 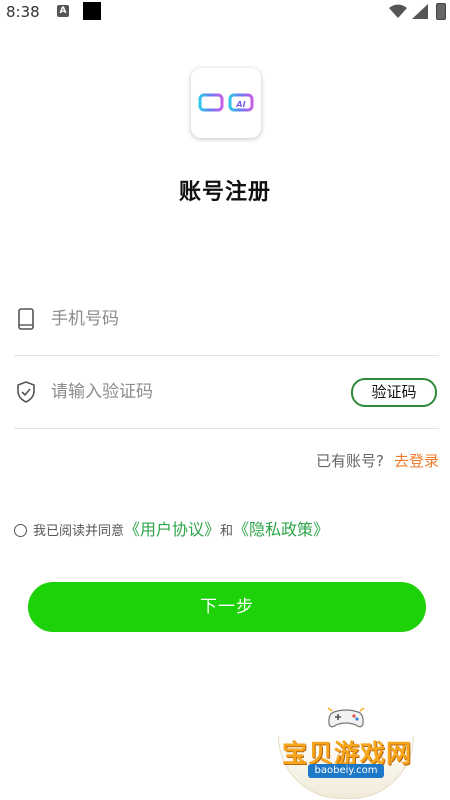 What do you see at coordinates (26, 319) in the screenshot?
I see `phone-icon` at bounding box center [26, 319].